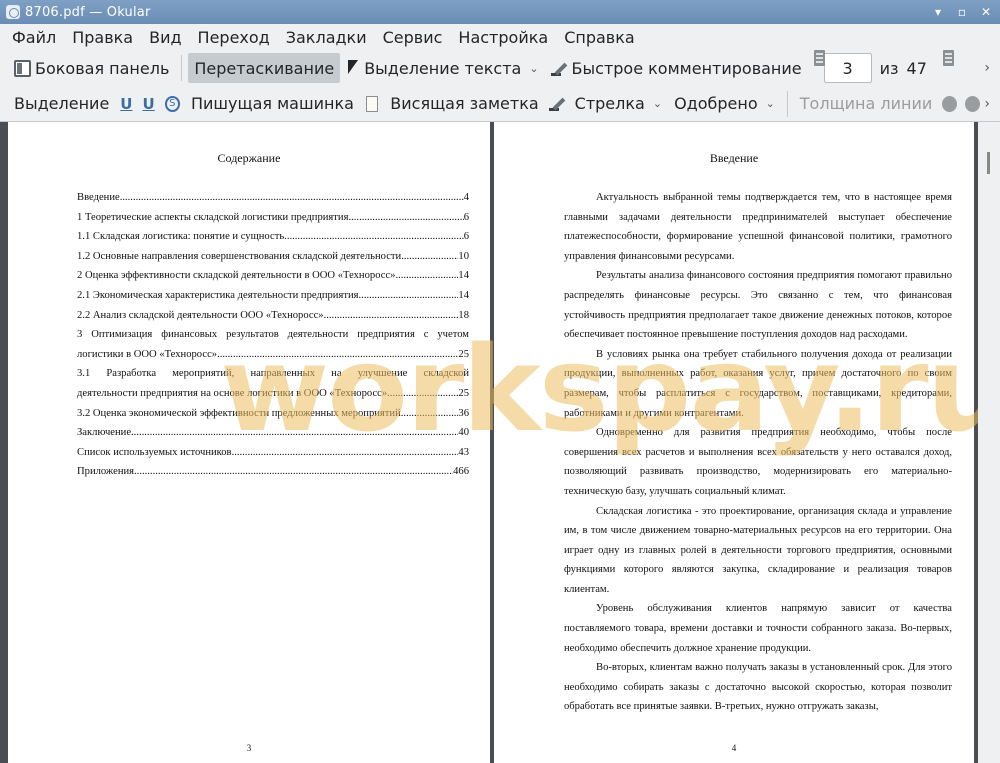  I want to click on line-width-label: Толщина линии, so click(866, 103).